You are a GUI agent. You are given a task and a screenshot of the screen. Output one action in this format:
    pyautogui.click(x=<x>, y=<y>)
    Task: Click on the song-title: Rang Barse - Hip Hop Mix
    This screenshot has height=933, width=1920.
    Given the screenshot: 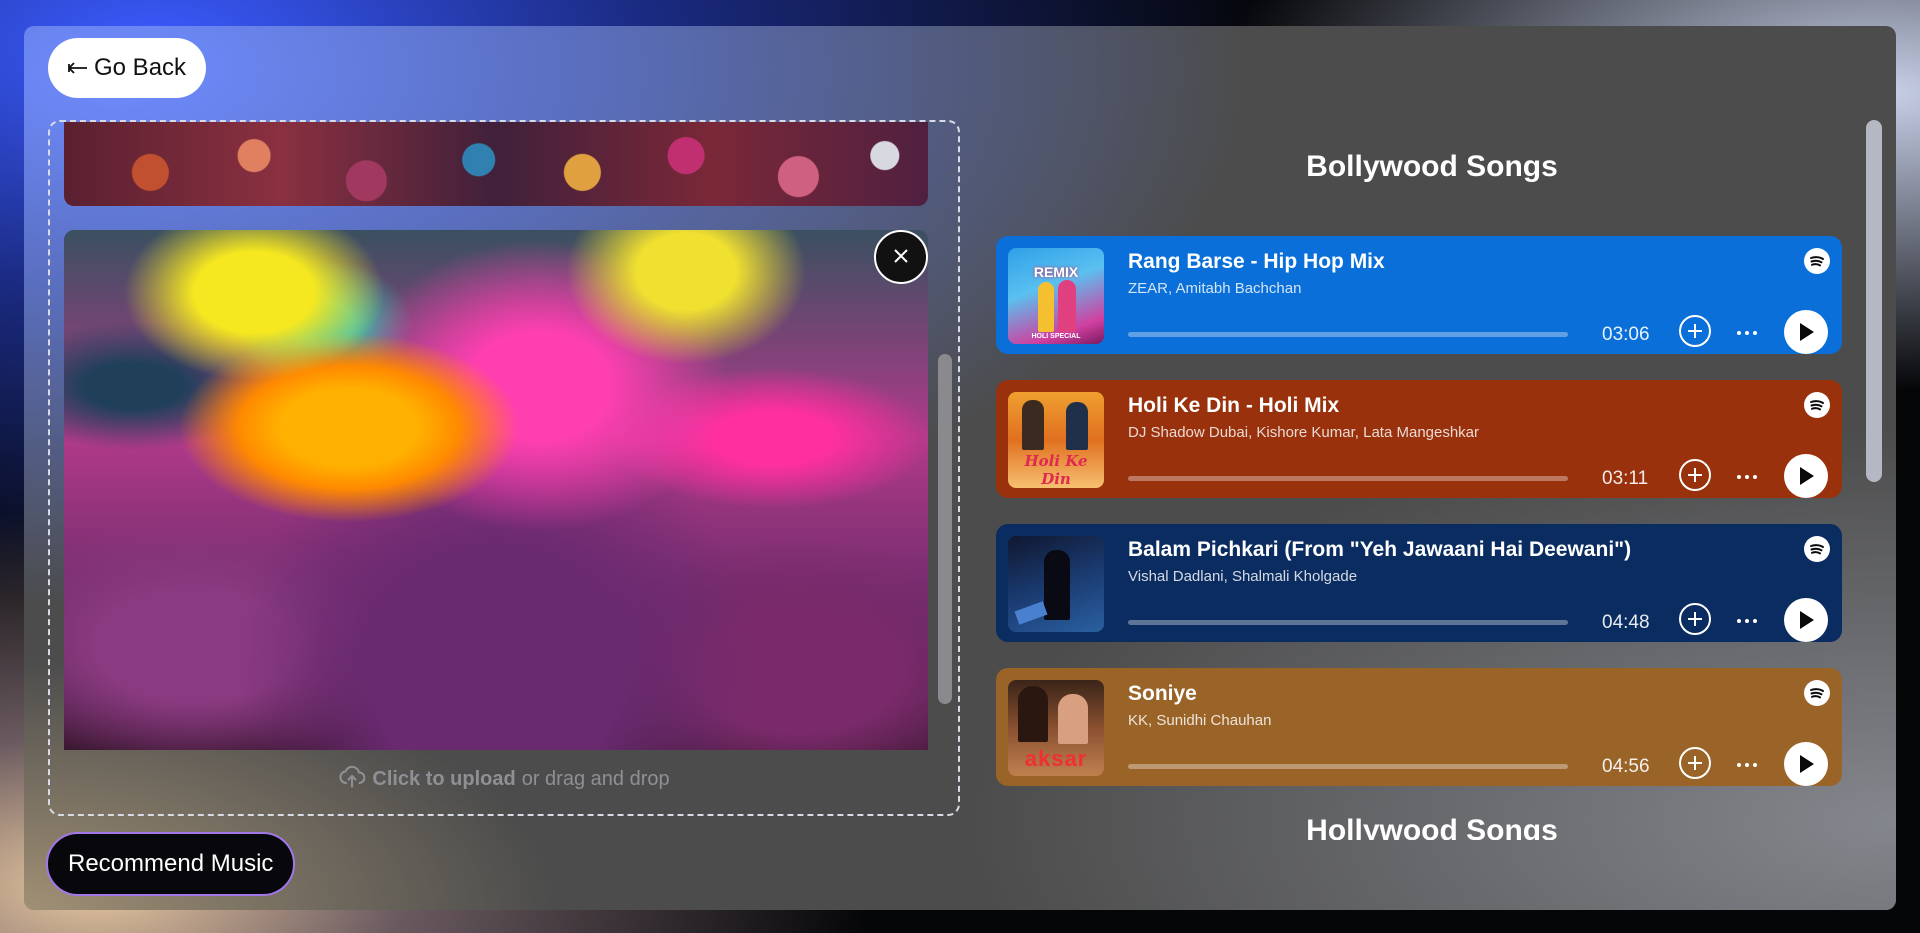 What is the action you would take?
    pyautogui.click(x=1256, y=261)
    